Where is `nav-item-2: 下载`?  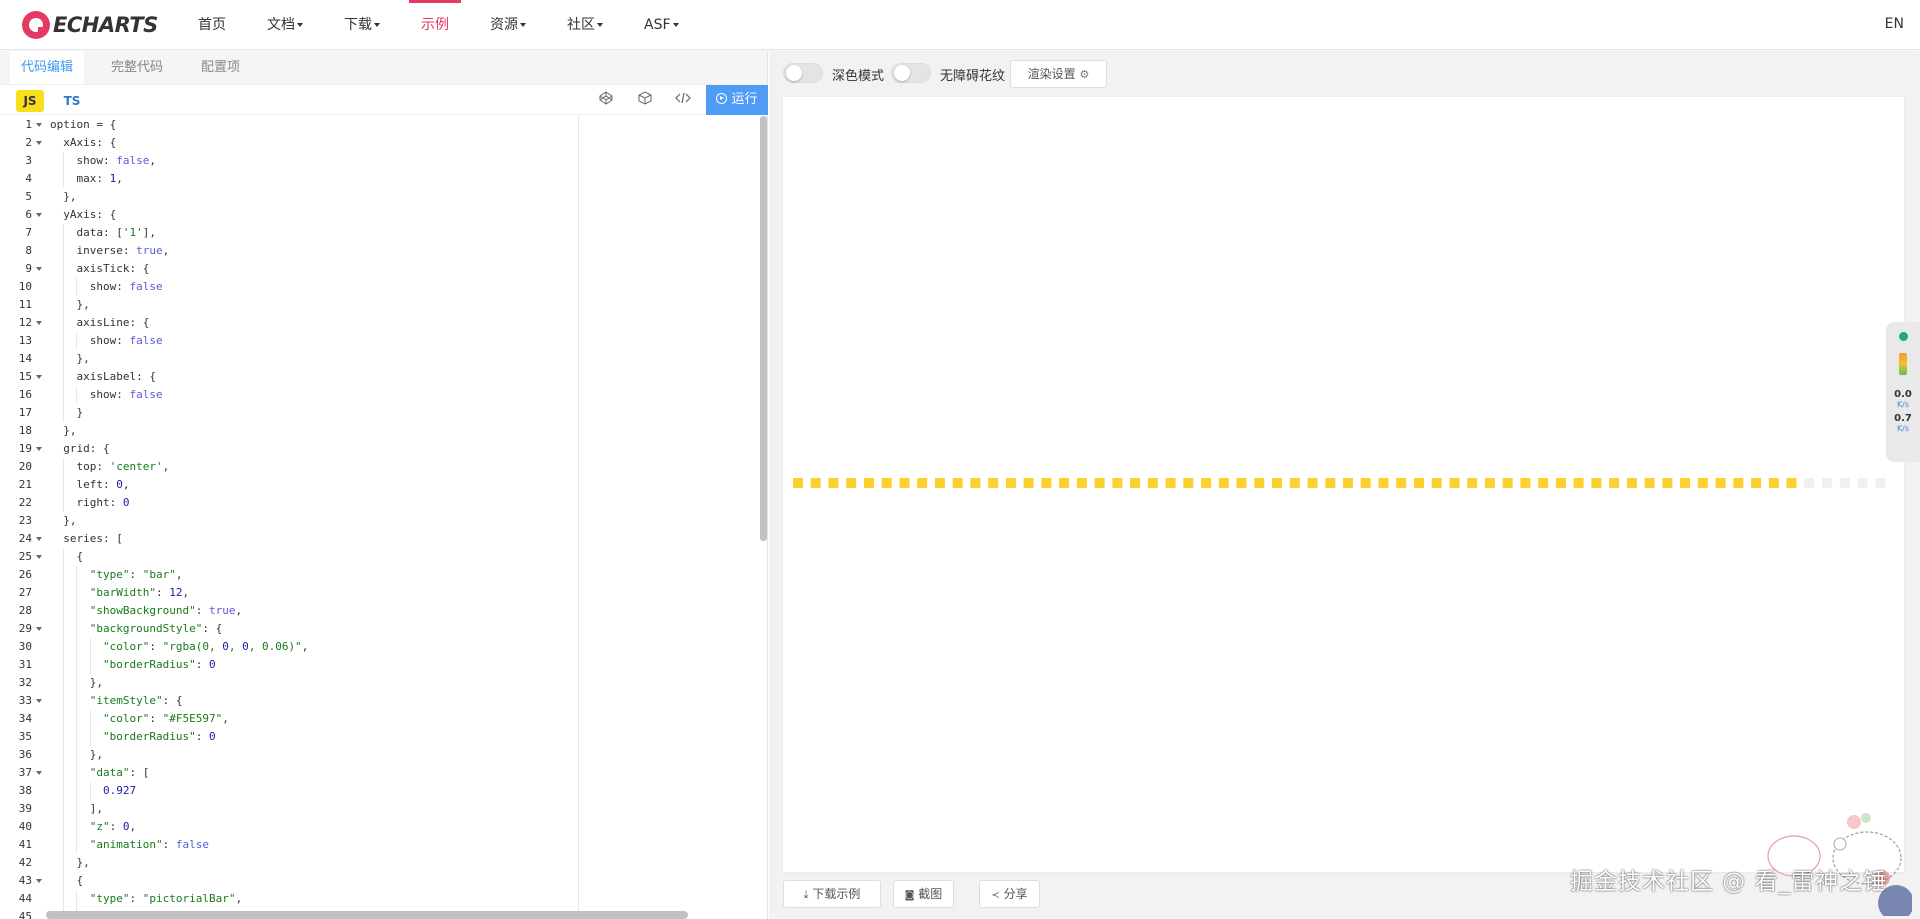 nav-item-2: 下载 is located at coordinates (362, 25).